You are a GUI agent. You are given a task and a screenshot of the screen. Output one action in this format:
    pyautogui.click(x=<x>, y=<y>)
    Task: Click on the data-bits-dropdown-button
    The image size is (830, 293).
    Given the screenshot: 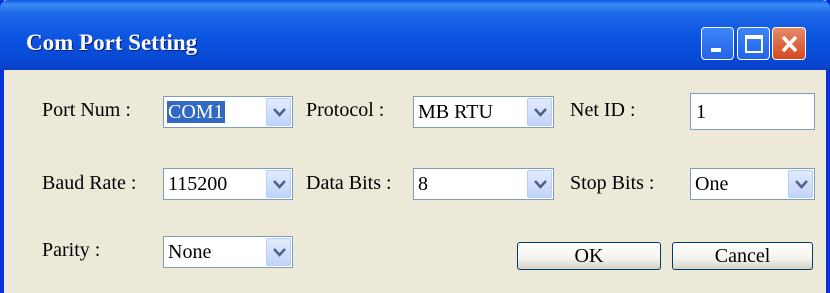 What is the action you would take?
    pyautogui.click(x=539, y=184)
    